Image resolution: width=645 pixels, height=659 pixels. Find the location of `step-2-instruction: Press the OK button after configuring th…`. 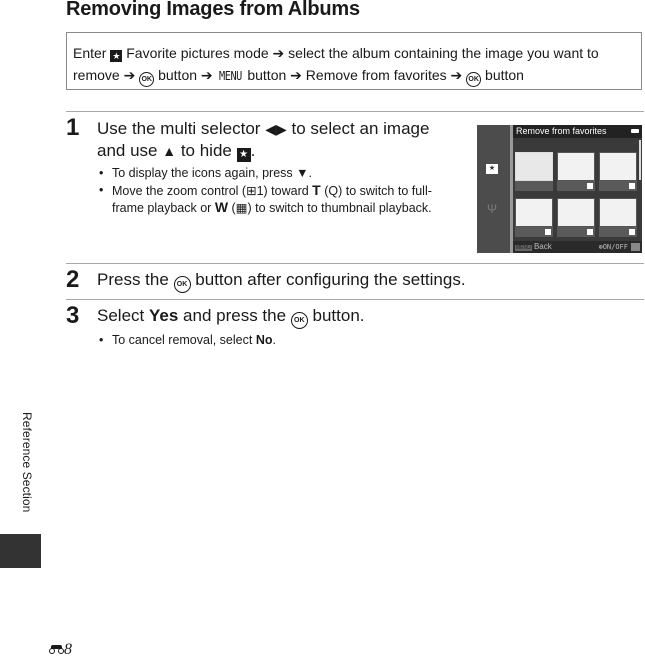

step-2-instruction: Press the OK button after configuring th… is located at coordinates (367, 281).